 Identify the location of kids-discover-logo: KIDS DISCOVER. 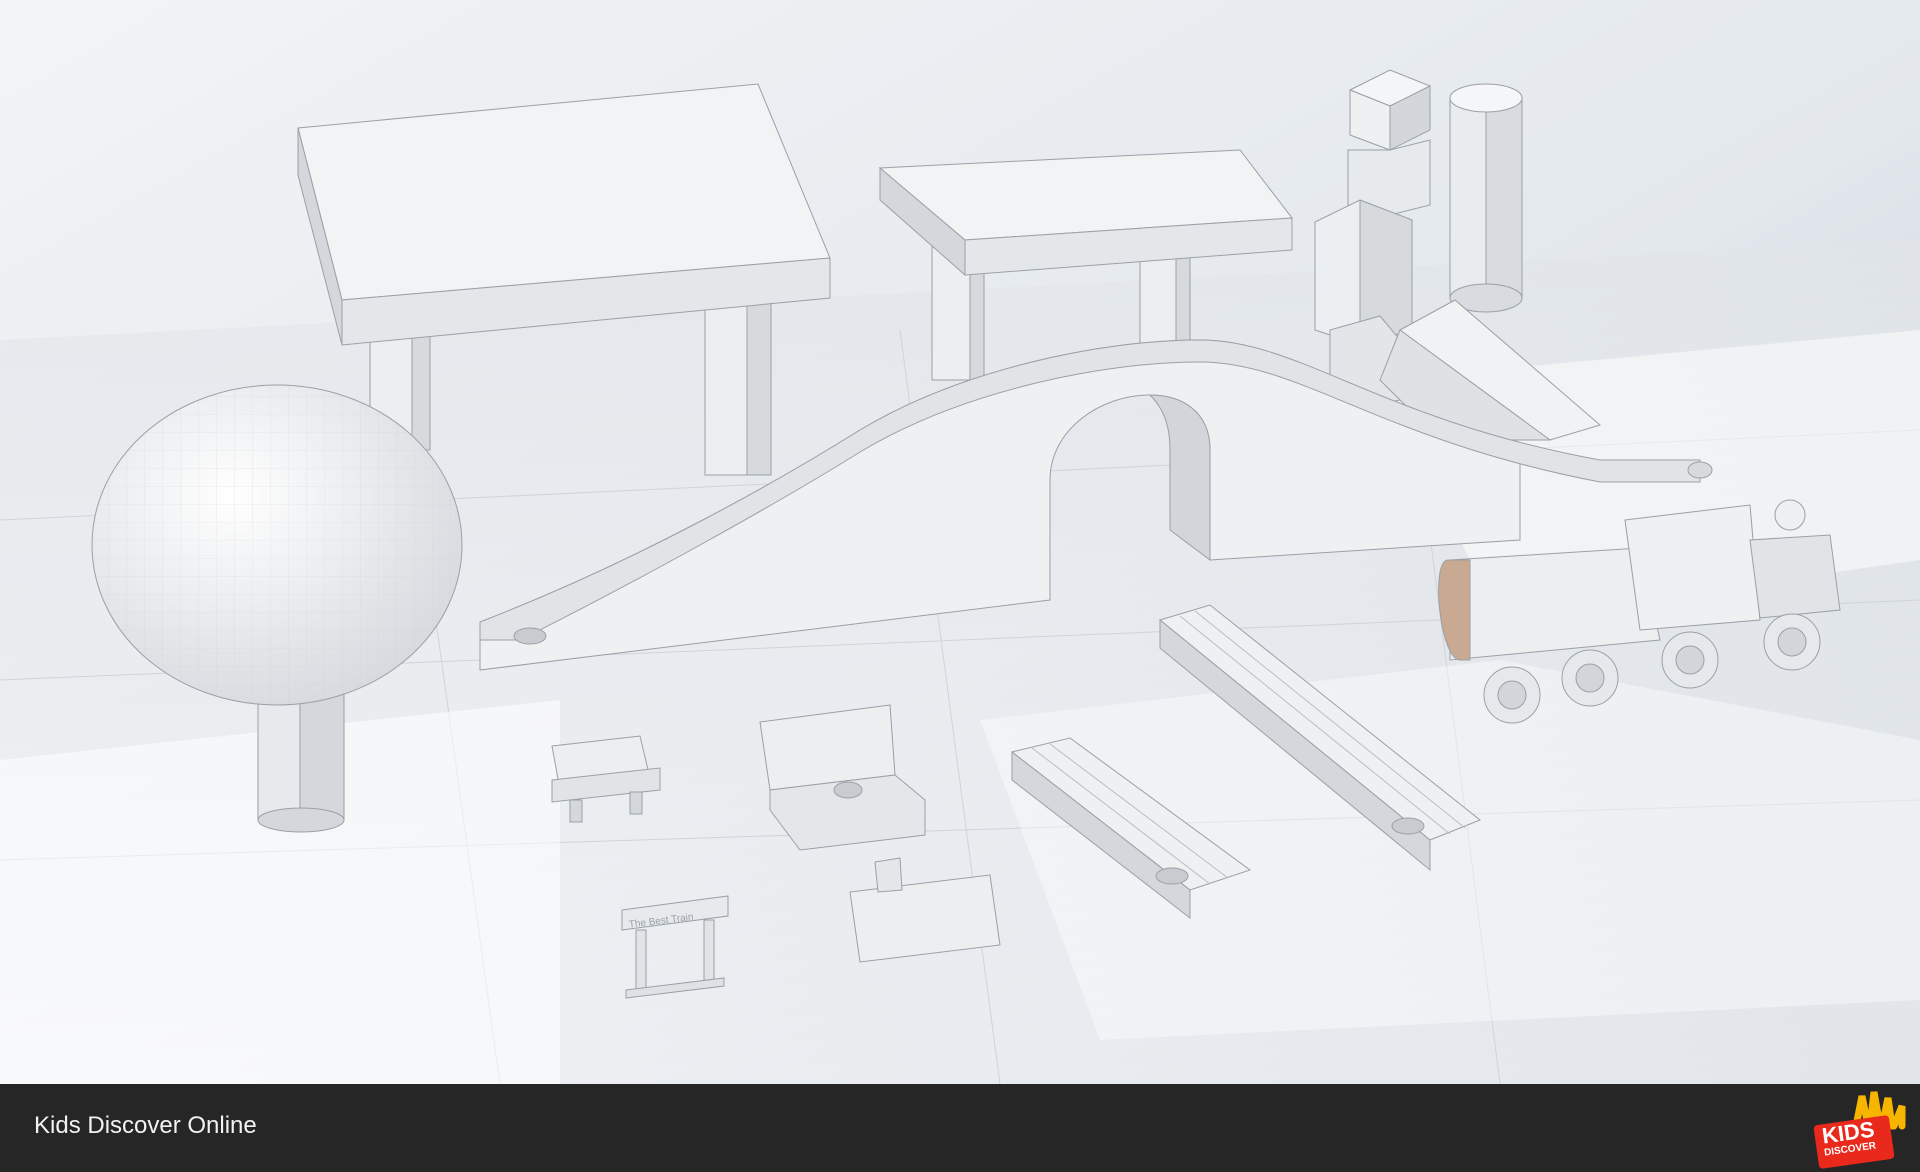
(1860, 1130).